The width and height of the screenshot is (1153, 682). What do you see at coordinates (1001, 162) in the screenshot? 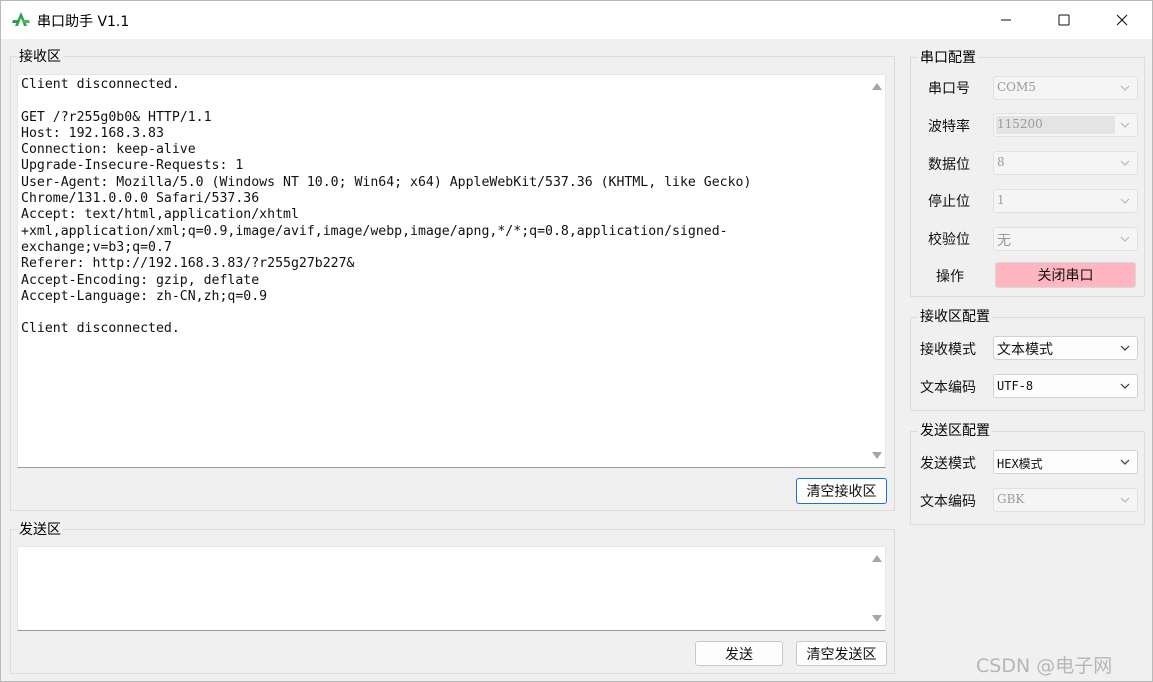
I see `data-bits-value: 8` at bounding box center [1001, 162].